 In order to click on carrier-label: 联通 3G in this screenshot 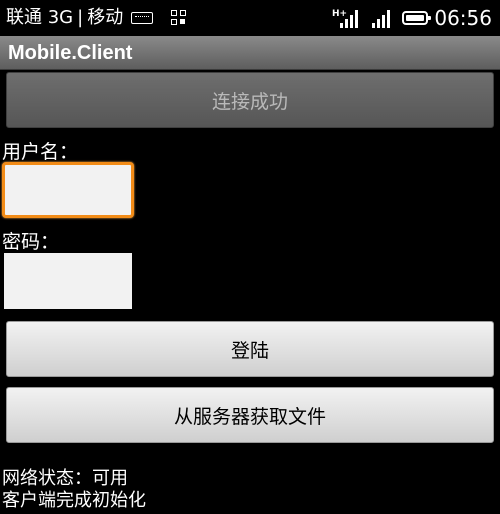, I will do `click(40, 17)`.